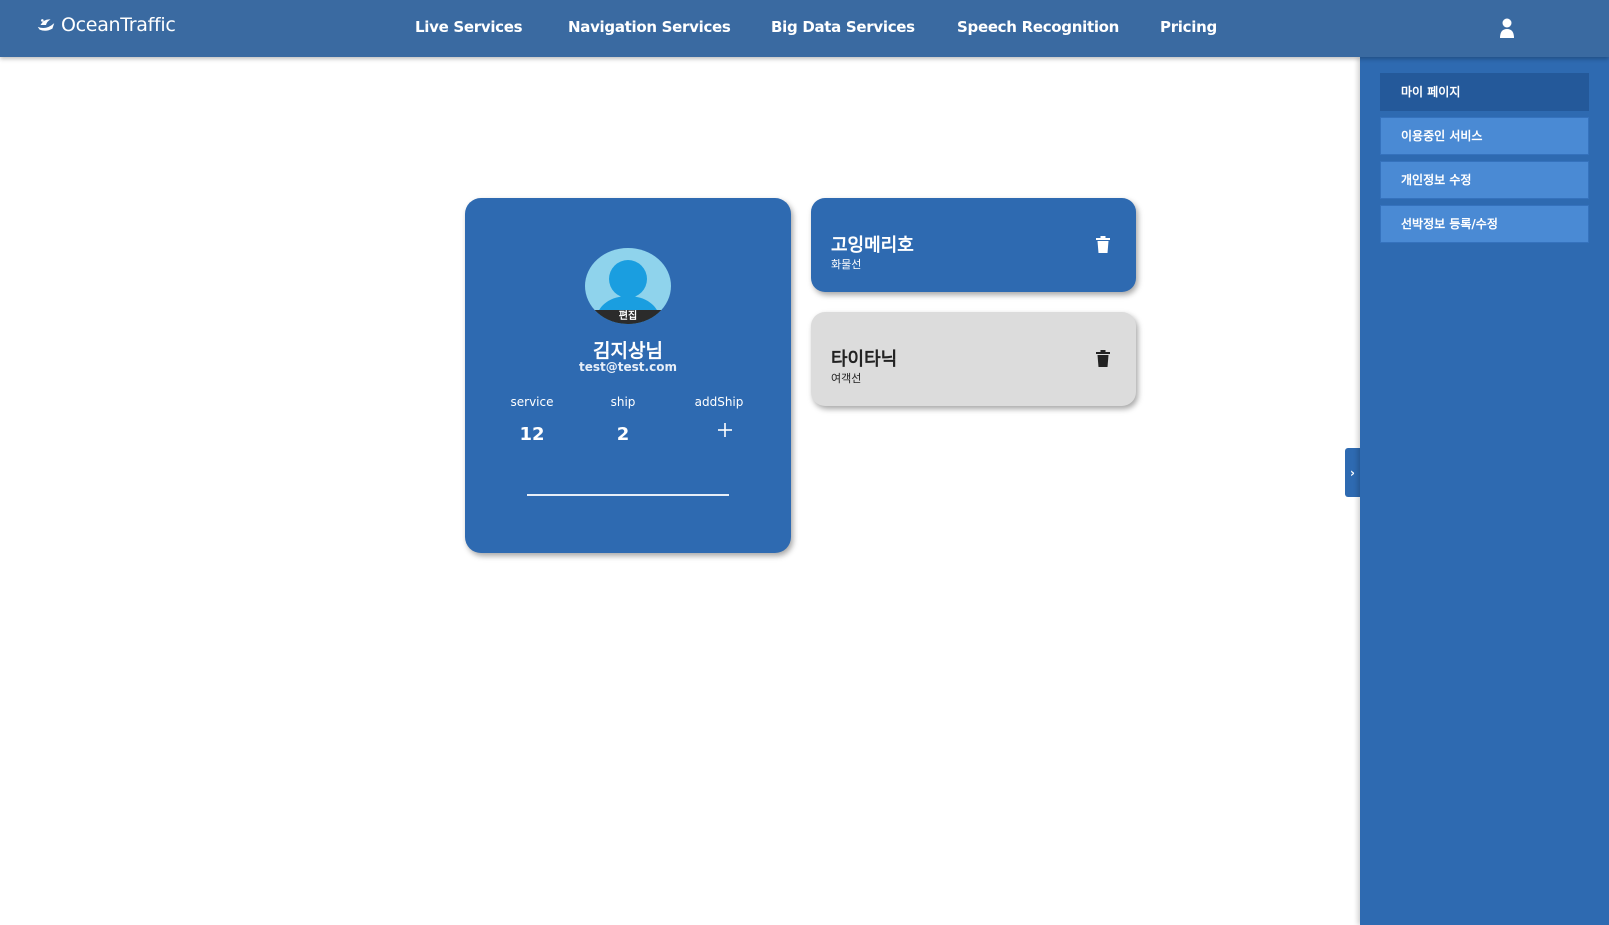 Image resolution: width=1609 pixels, height=925 pixels. Describe the element at coordinates (1484, 491) in the screenshot. I see `sidebar: 마이 페이지 이용중인 서비스 개인정보 수정 선박정보 등록/수정` at that location.